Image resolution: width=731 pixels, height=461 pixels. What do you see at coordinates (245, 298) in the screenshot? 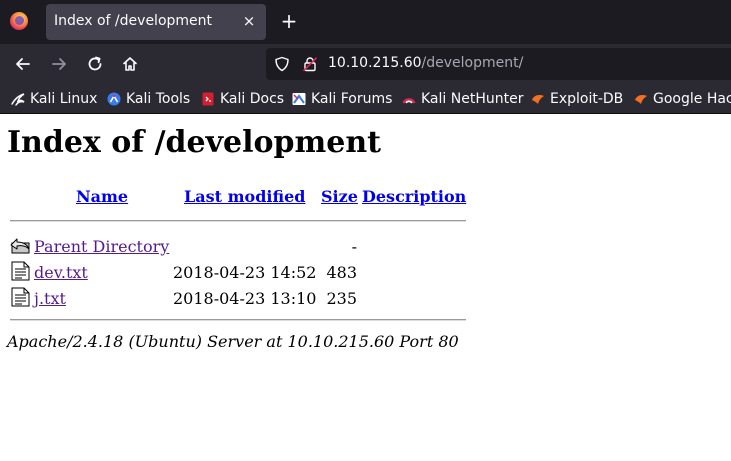
I see `row-last-modified: 2018-04-23 13:10` at bounding box center [245, 298].